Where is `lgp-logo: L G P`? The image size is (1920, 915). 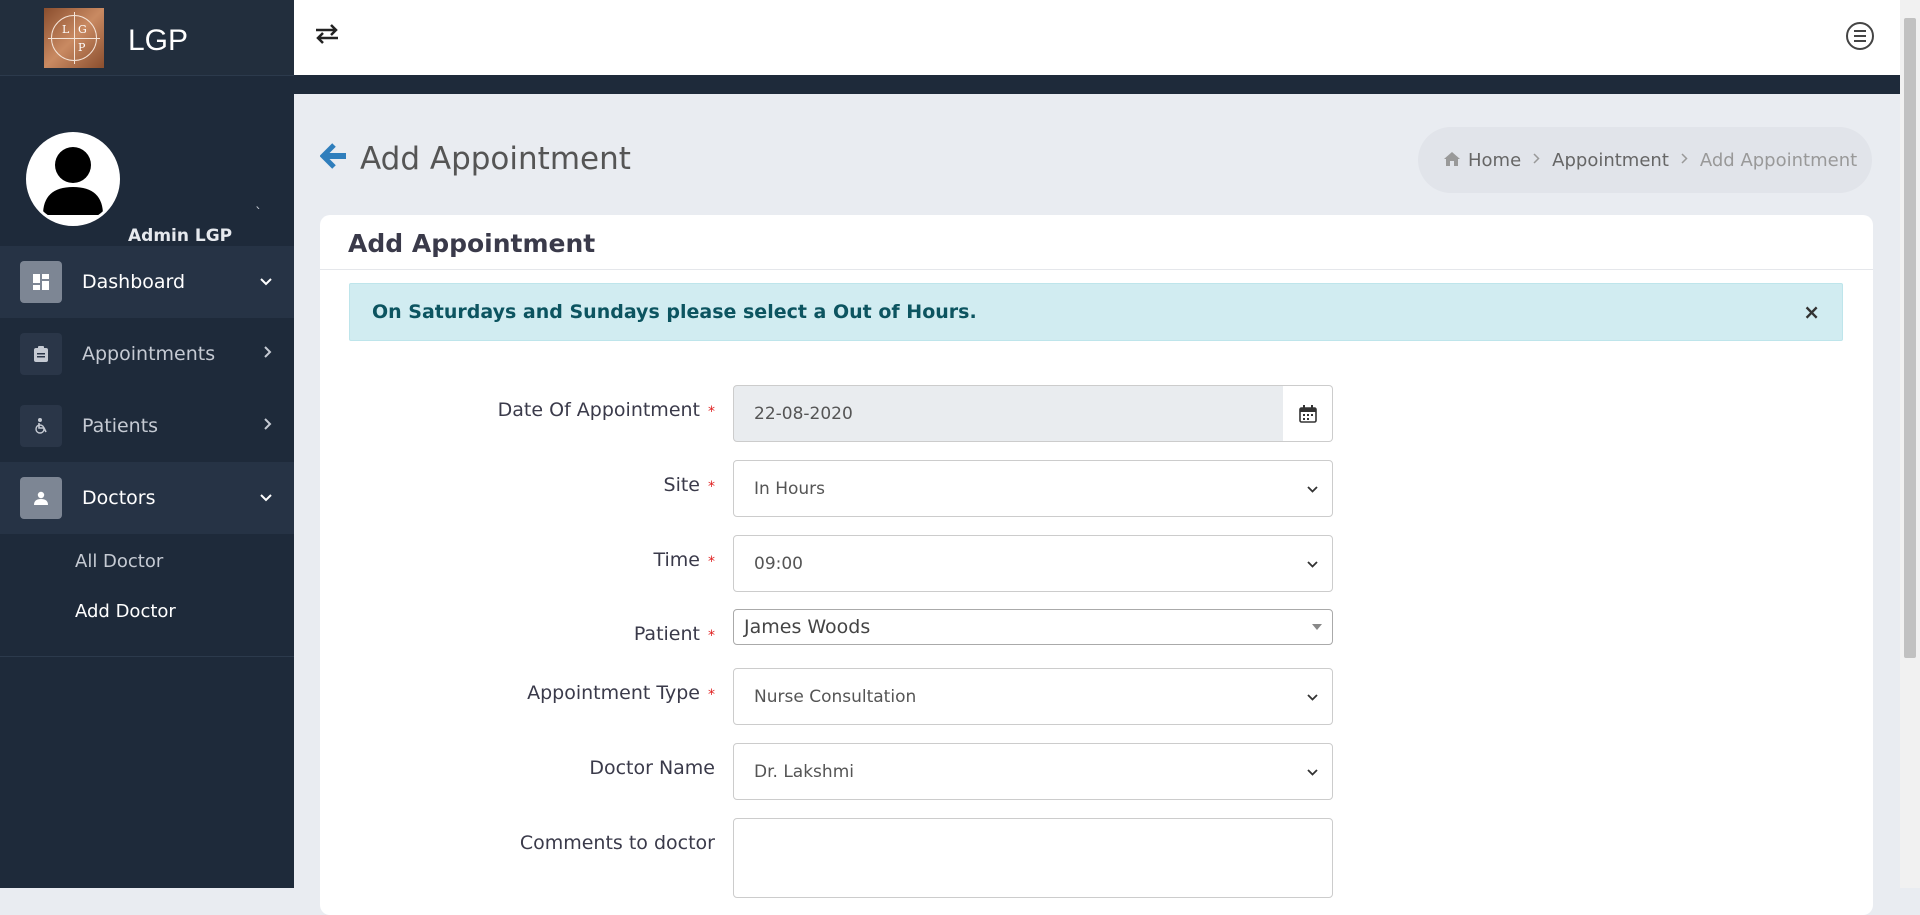
lgp-logo: L G P is located at coordinates (74, 37).